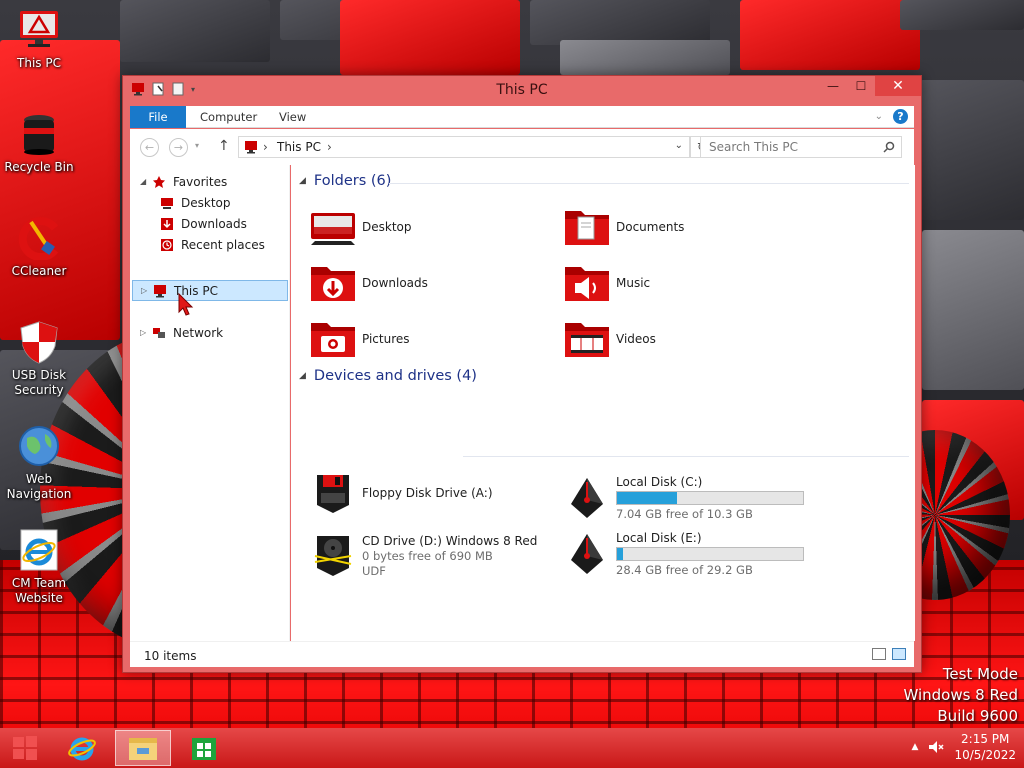 This screenshot has width=1024, height=768. What do you see at coordinates (146, 182) in the screenshot?
I see `collapse-arrow-icon: ◢` at bounding box center [146, 182].